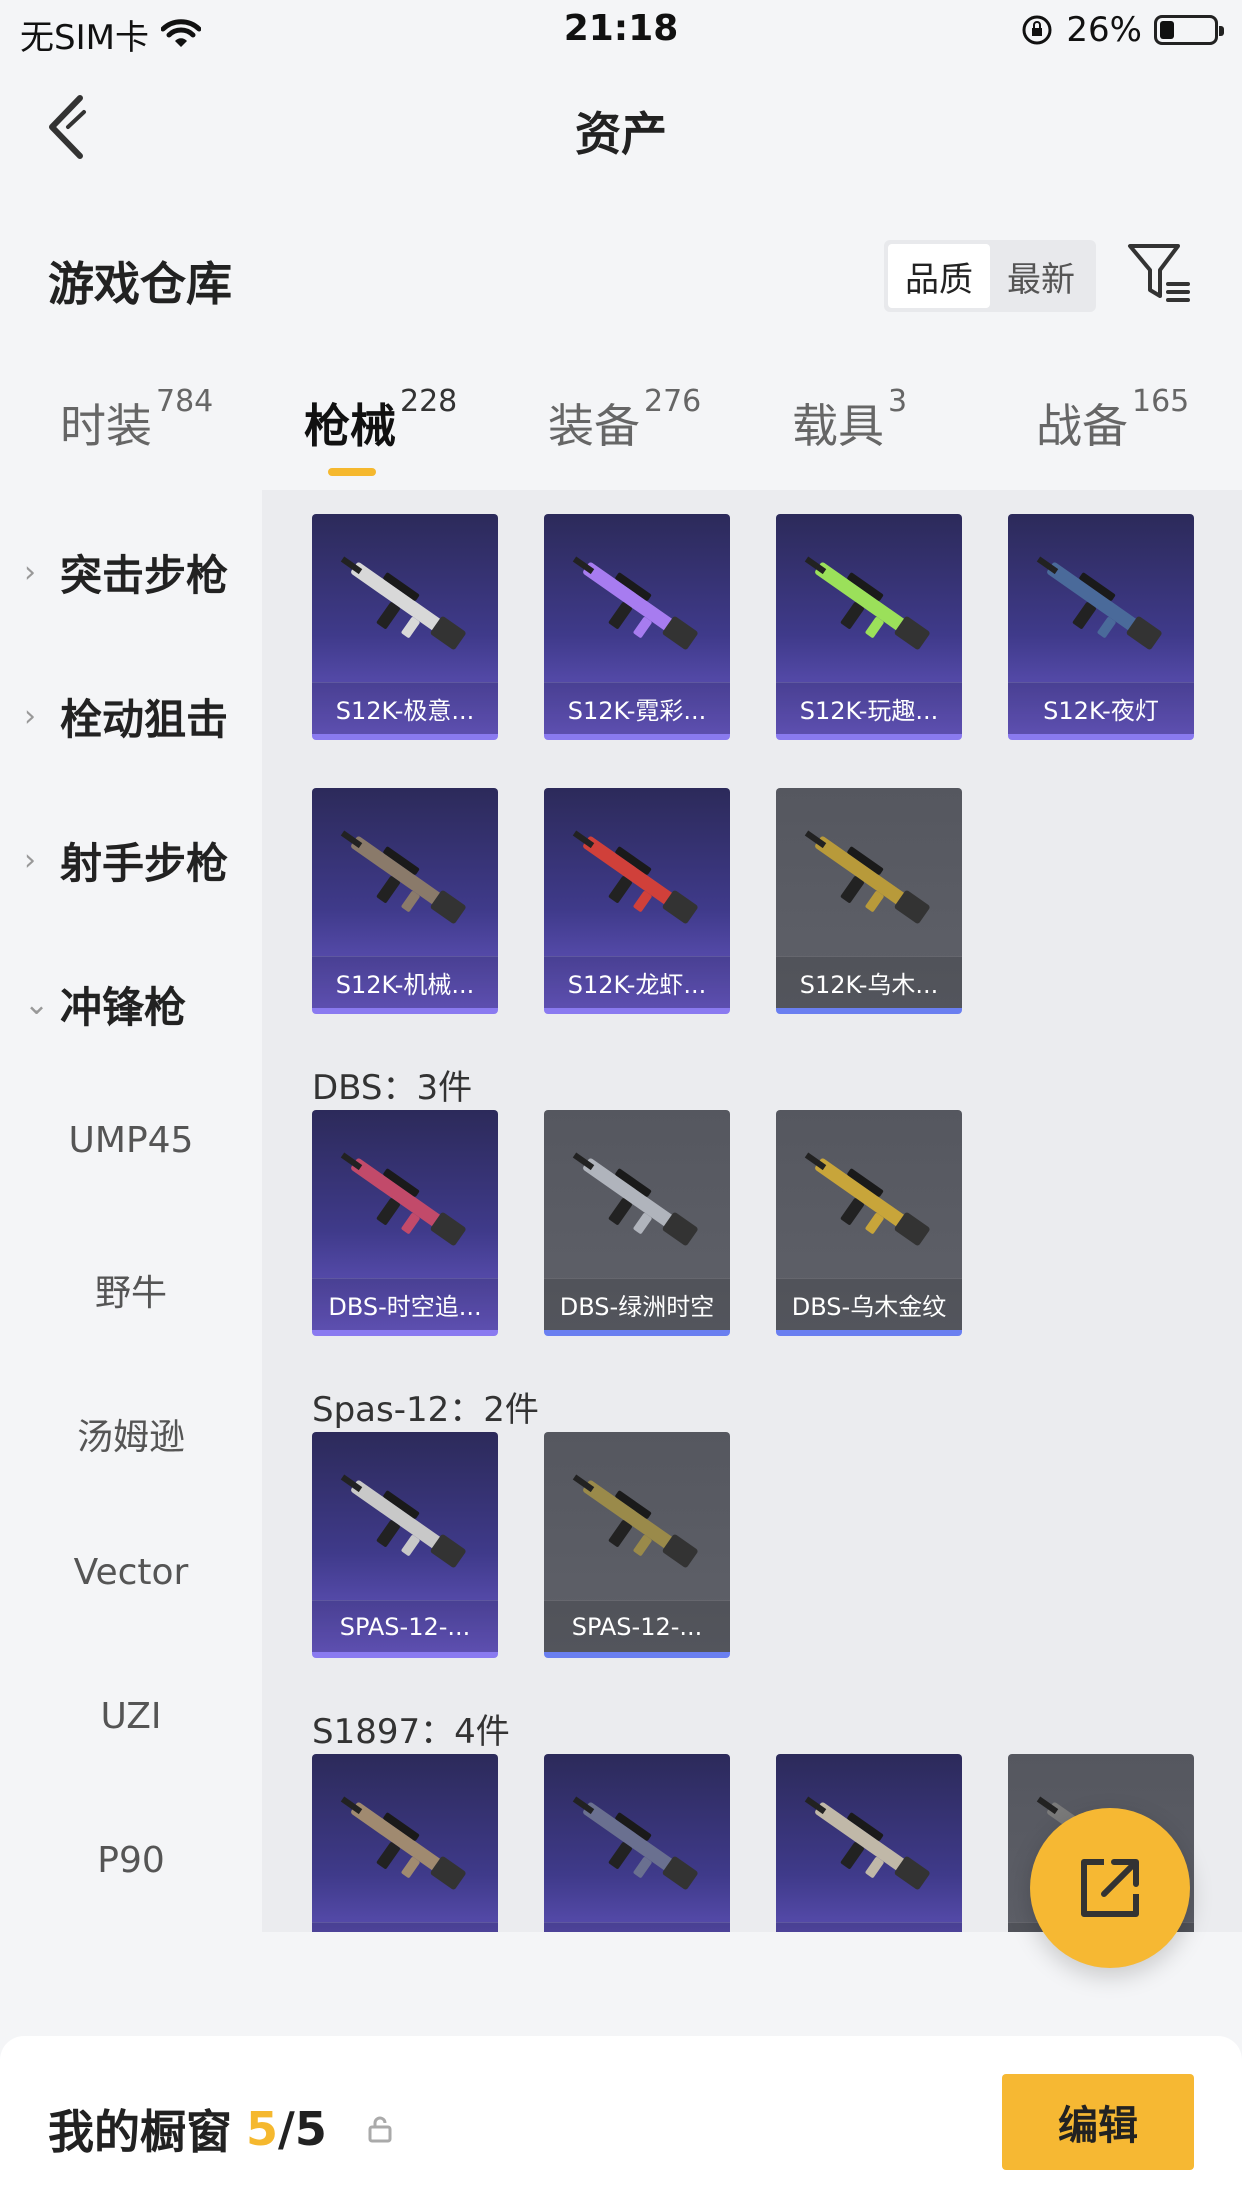 The height and width of the screenshot is (2208, 1242). I want to click on battery-icon, so click(1189, 30).